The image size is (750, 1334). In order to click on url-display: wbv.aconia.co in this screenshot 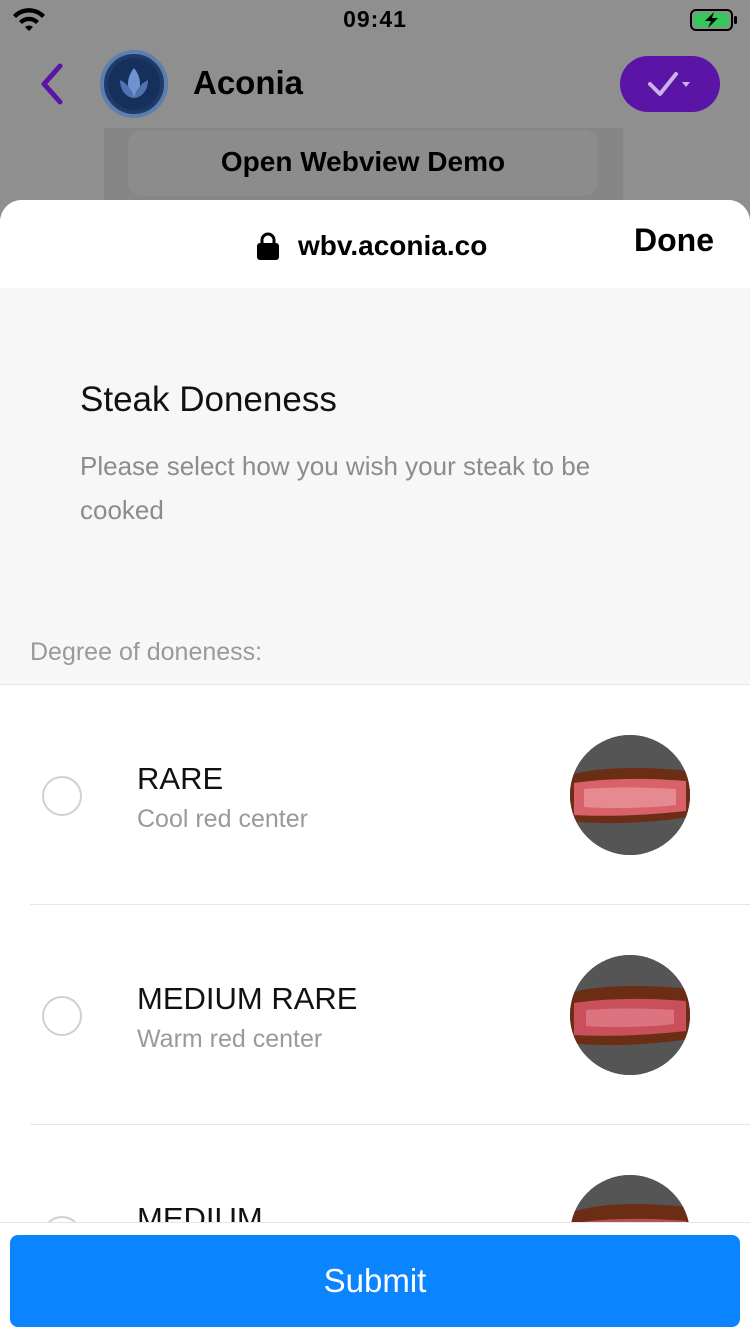, I will do `click(371, 246)`.